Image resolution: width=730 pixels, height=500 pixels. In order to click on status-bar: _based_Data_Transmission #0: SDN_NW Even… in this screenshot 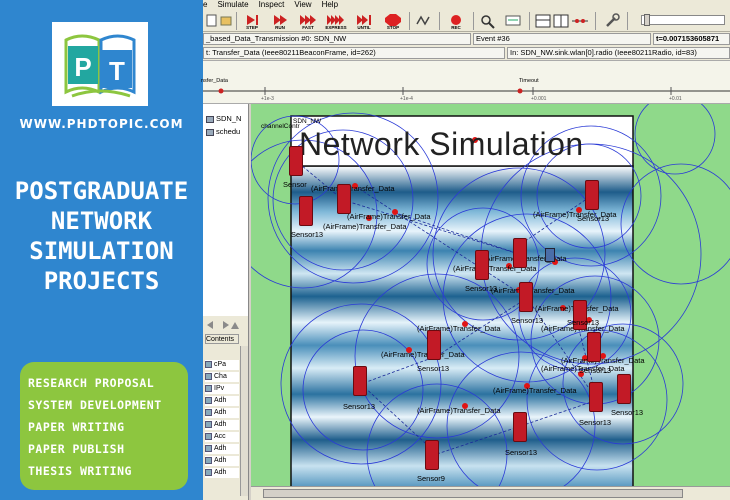, I will do `click(466, 39)`.